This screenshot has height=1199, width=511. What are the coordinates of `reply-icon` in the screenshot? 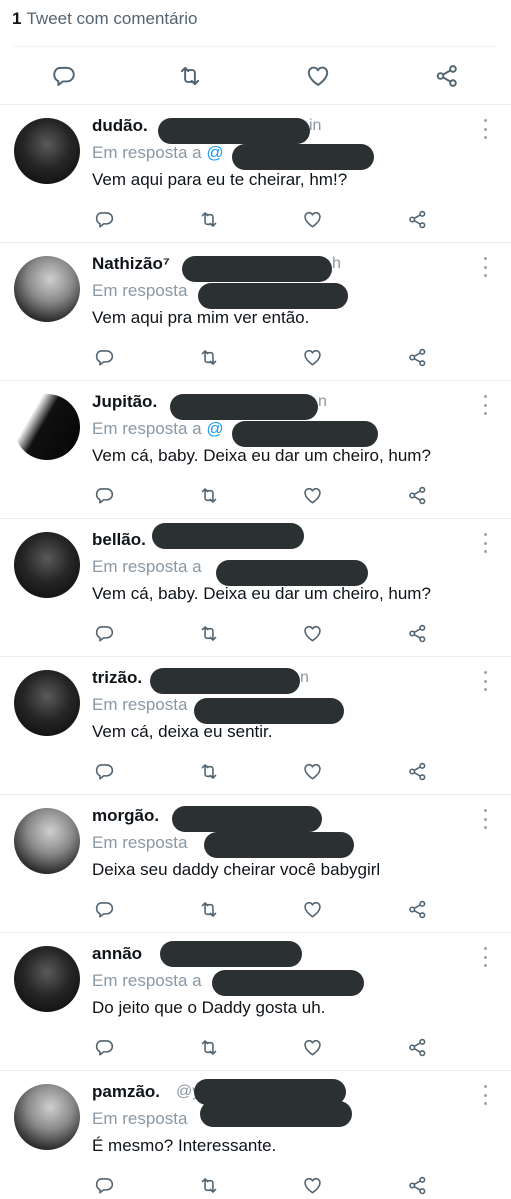 It's located at (64, 76).